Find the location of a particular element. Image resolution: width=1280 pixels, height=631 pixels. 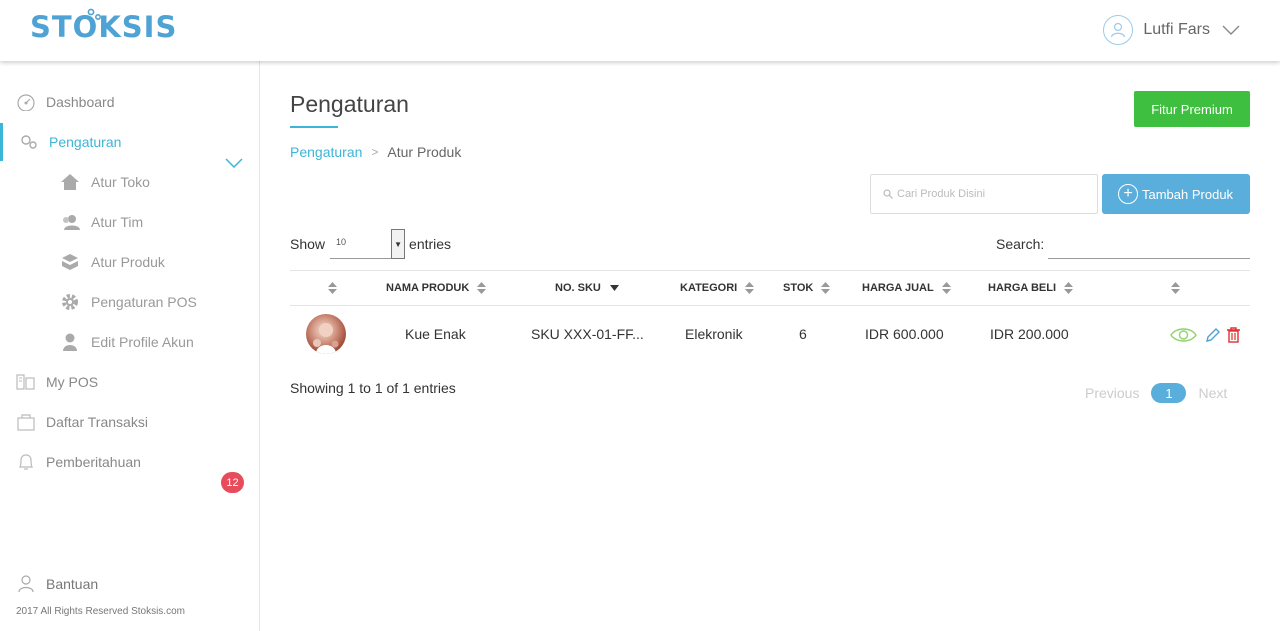

sort-desc-icon is located at coordinates (614, 288).